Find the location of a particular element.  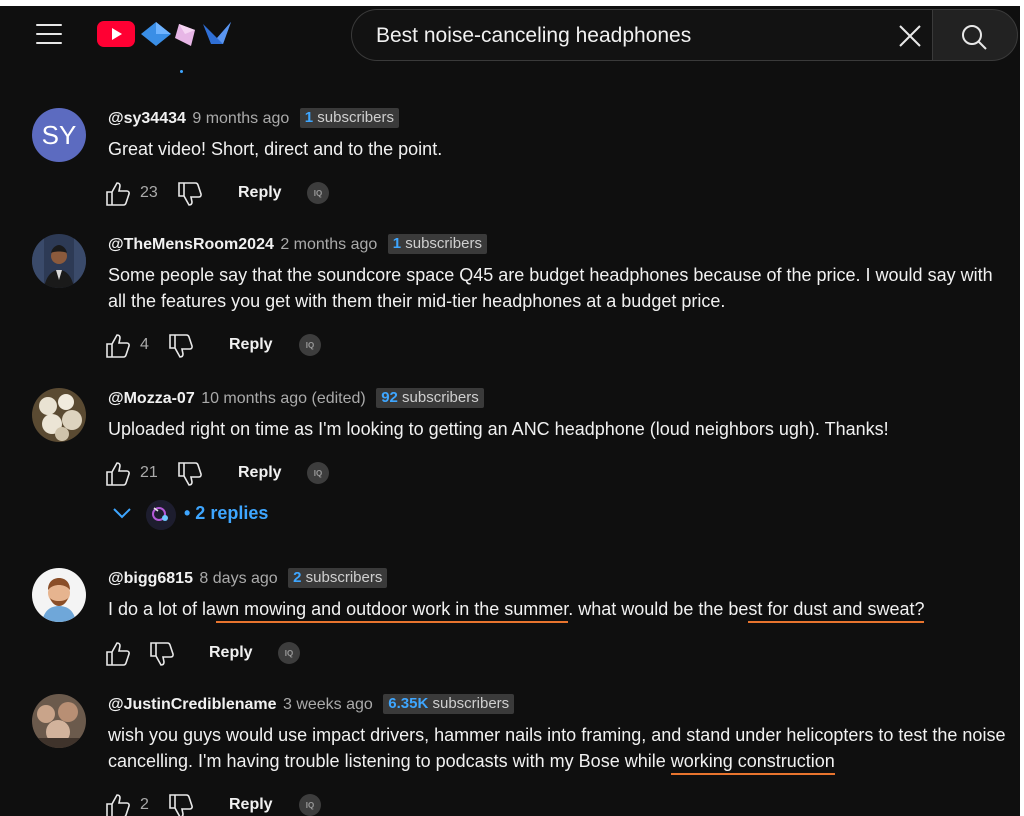

progress-dot is located at coordinates (181, 71).